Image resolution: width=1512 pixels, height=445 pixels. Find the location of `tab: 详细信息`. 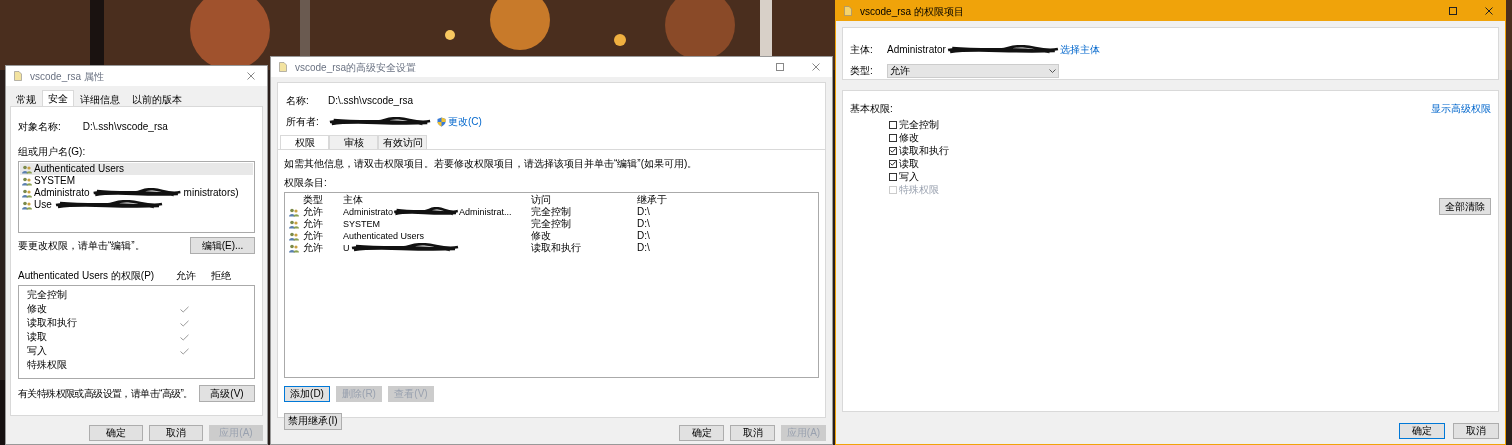

tab: 详细信息 is located at coordinates (100, 99).